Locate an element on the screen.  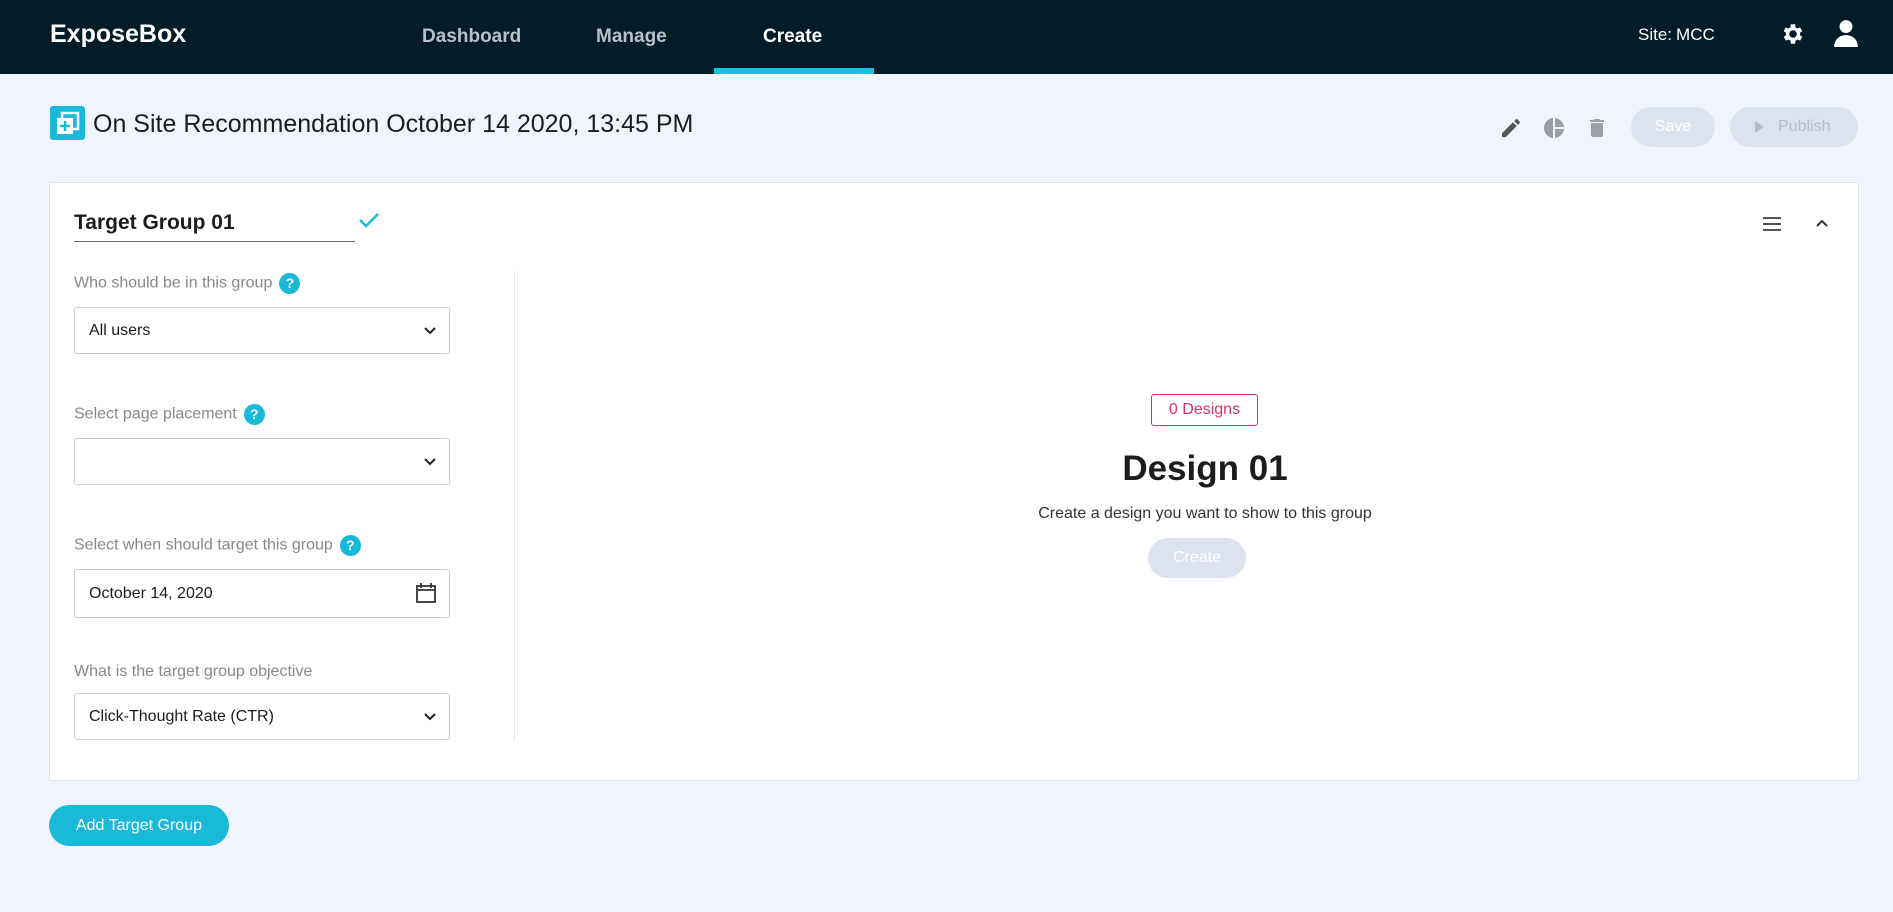
publish-button: Publish is located at coordinates (1794, 127).